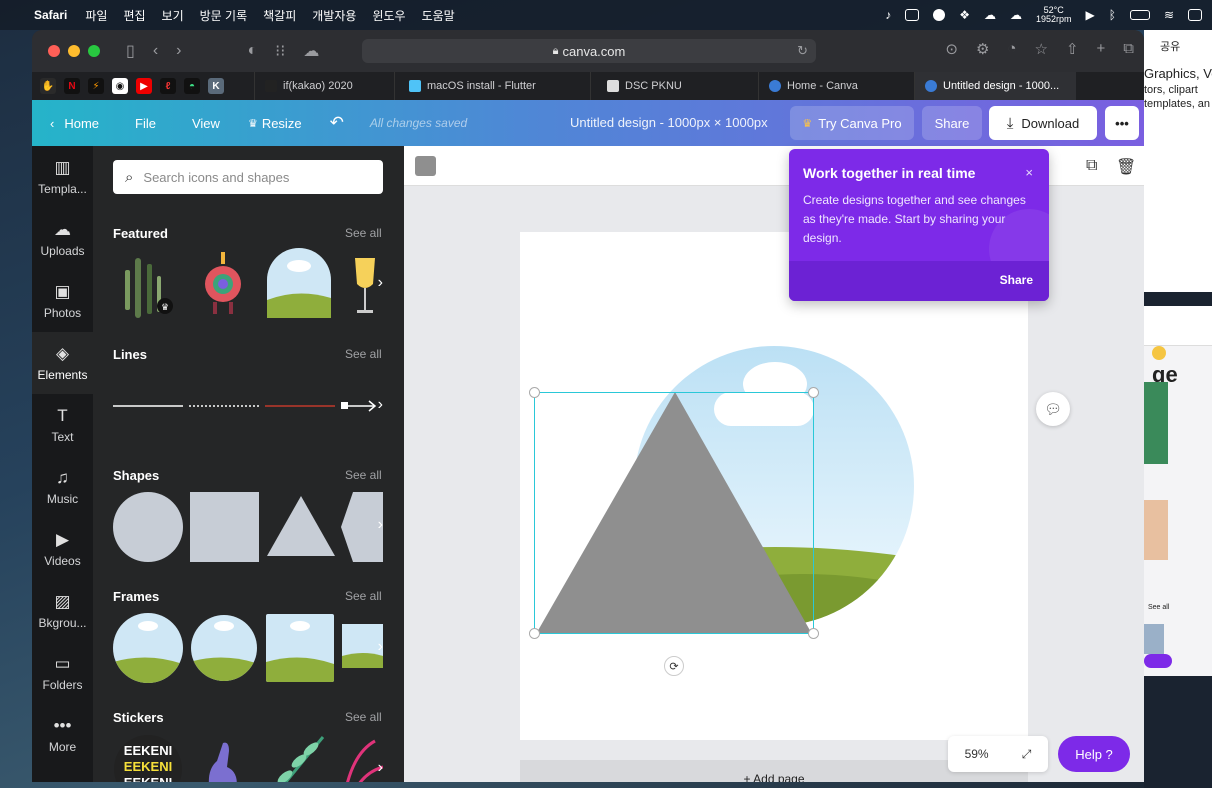  Describe the element at coordinates (534, 633) in the screenshot. I see `resize-handle-bl` at that location.